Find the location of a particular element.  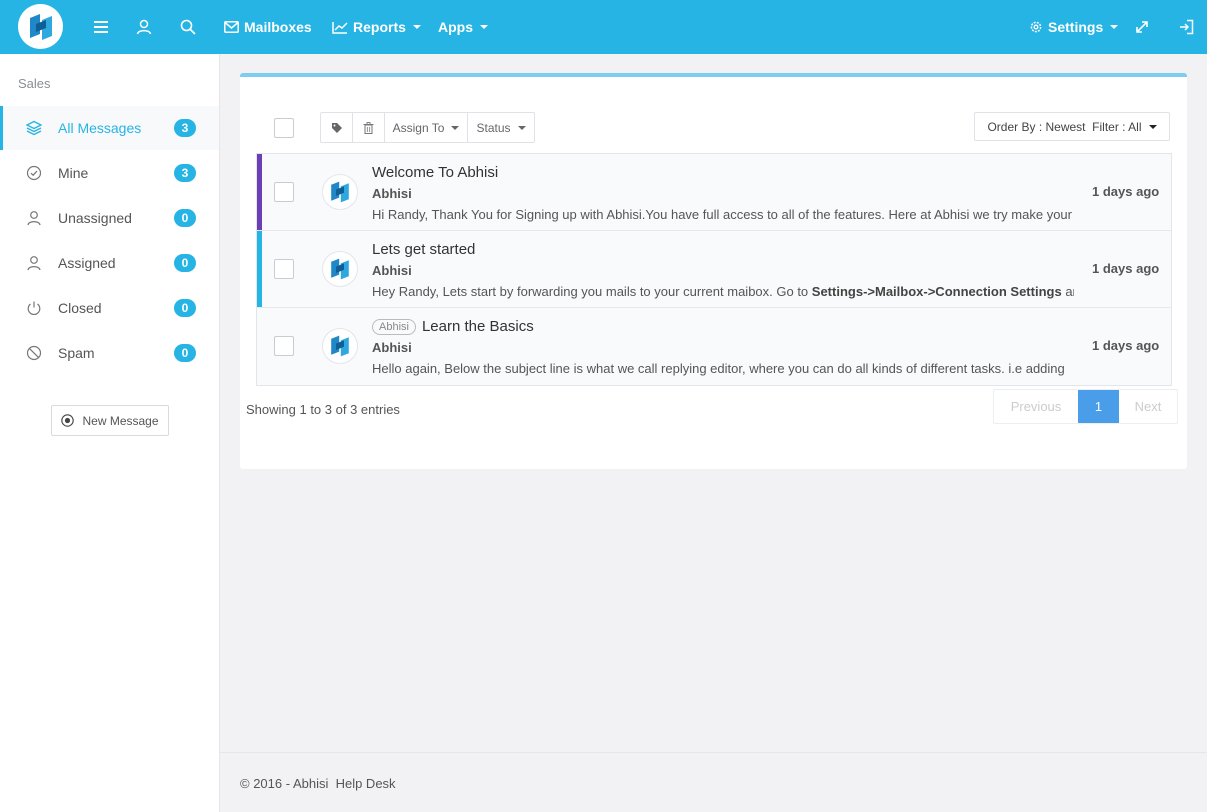

power-icon is located at coordinates (34, 308).